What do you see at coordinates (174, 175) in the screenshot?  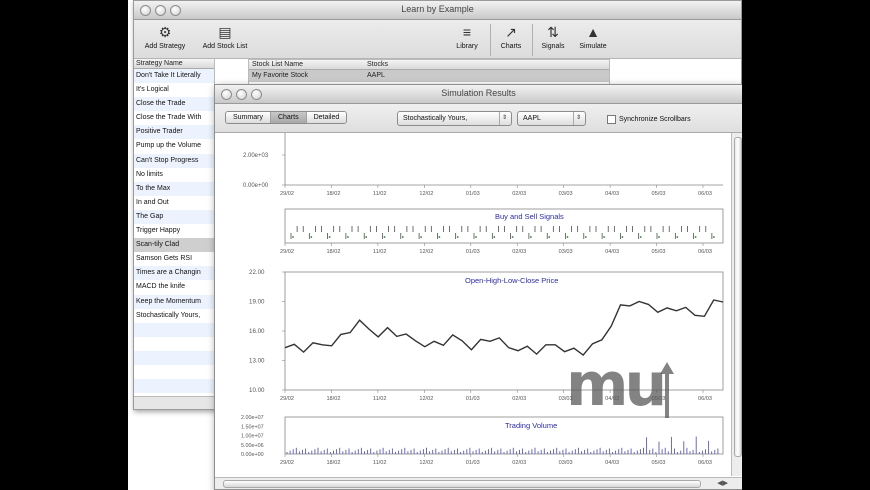 I see `strategy-row: No limits` at bounding box center [174, 175].